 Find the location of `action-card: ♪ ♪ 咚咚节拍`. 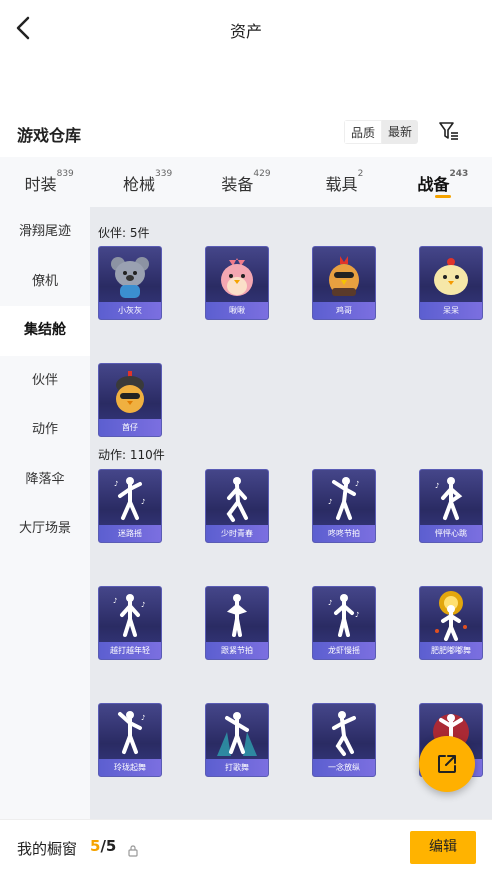

action-card: ♪ ♪ 咚咚节拍 is located at coordinates (344, 506).